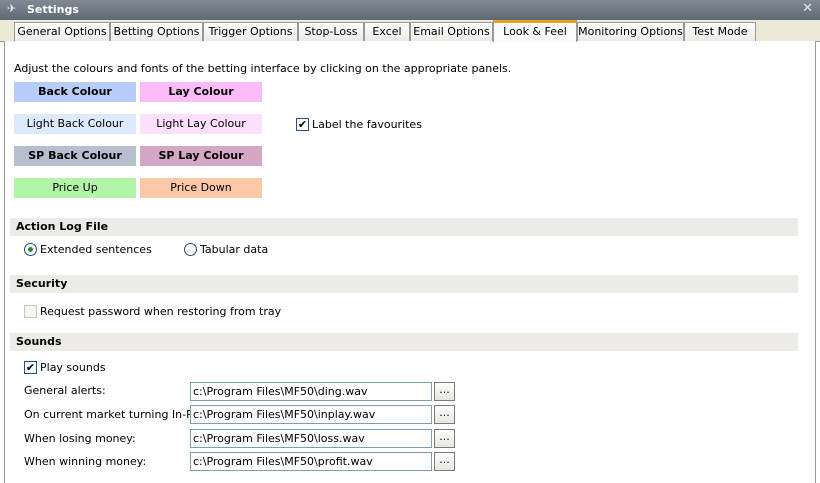 This screenshot has width=820, height=483. Describe the element at coordinates (201, 92) in the screenshot. I see `lay-colour-panel: Lay Colour` at that location.